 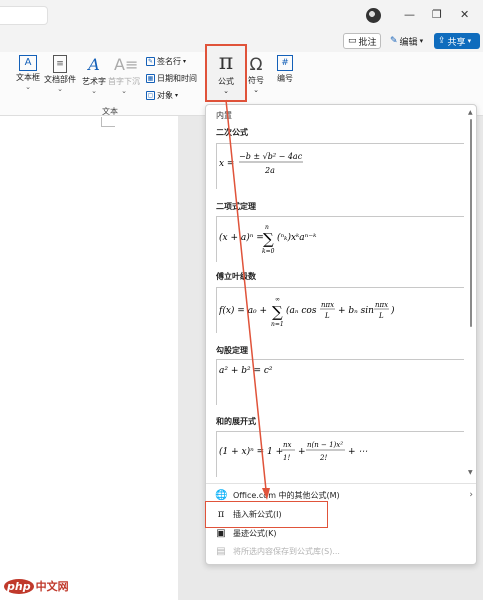 What do you see at coordinates (247, 299) in the screenshot?
I see `annotation-arrow` at bounding box center [247, 299].